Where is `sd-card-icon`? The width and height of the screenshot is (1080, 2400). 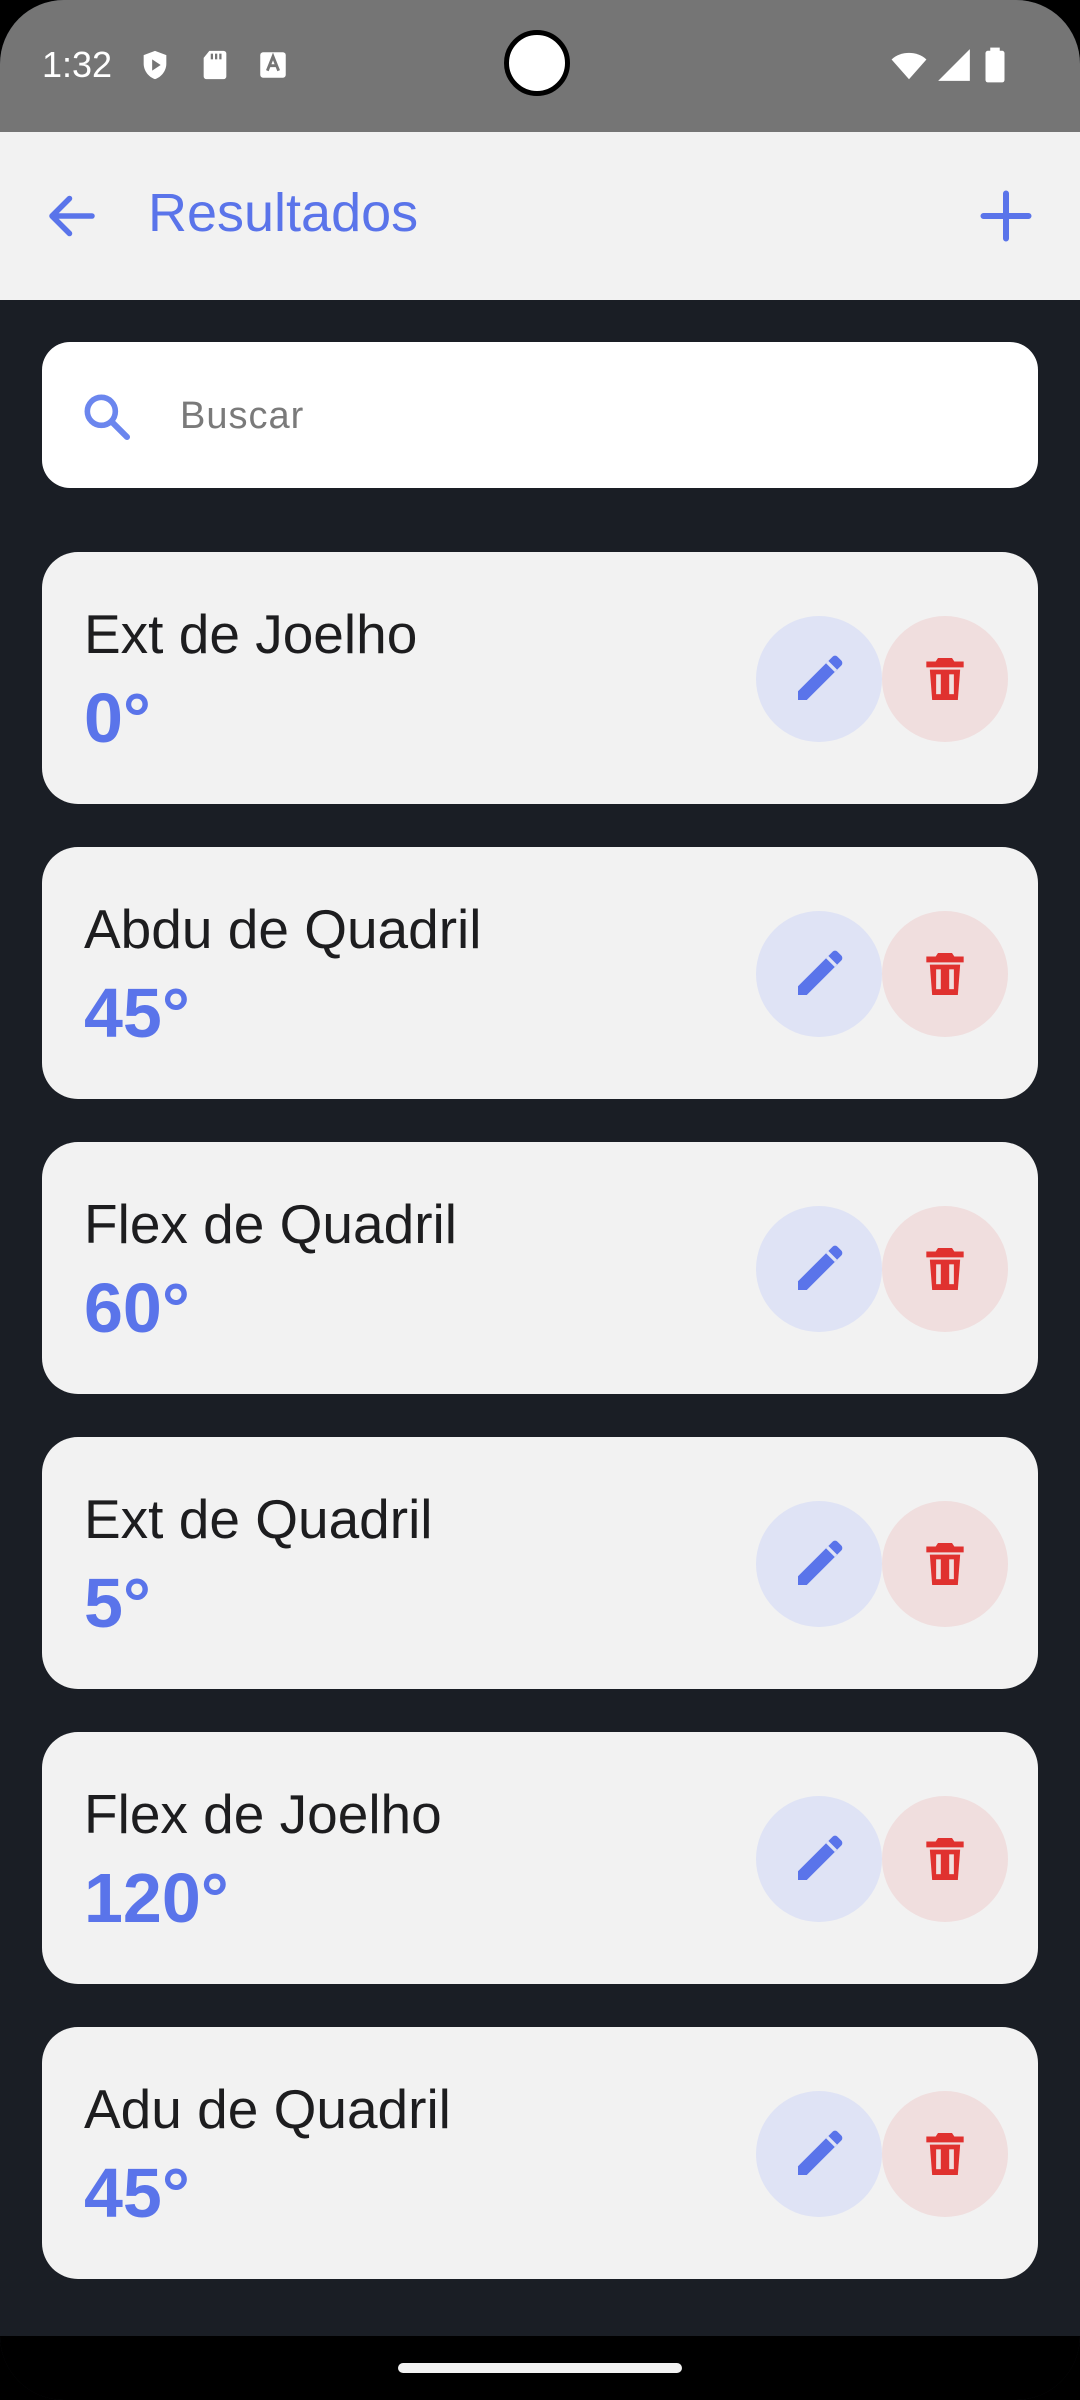
sd-card-icon is located at coordinates (215, 65).